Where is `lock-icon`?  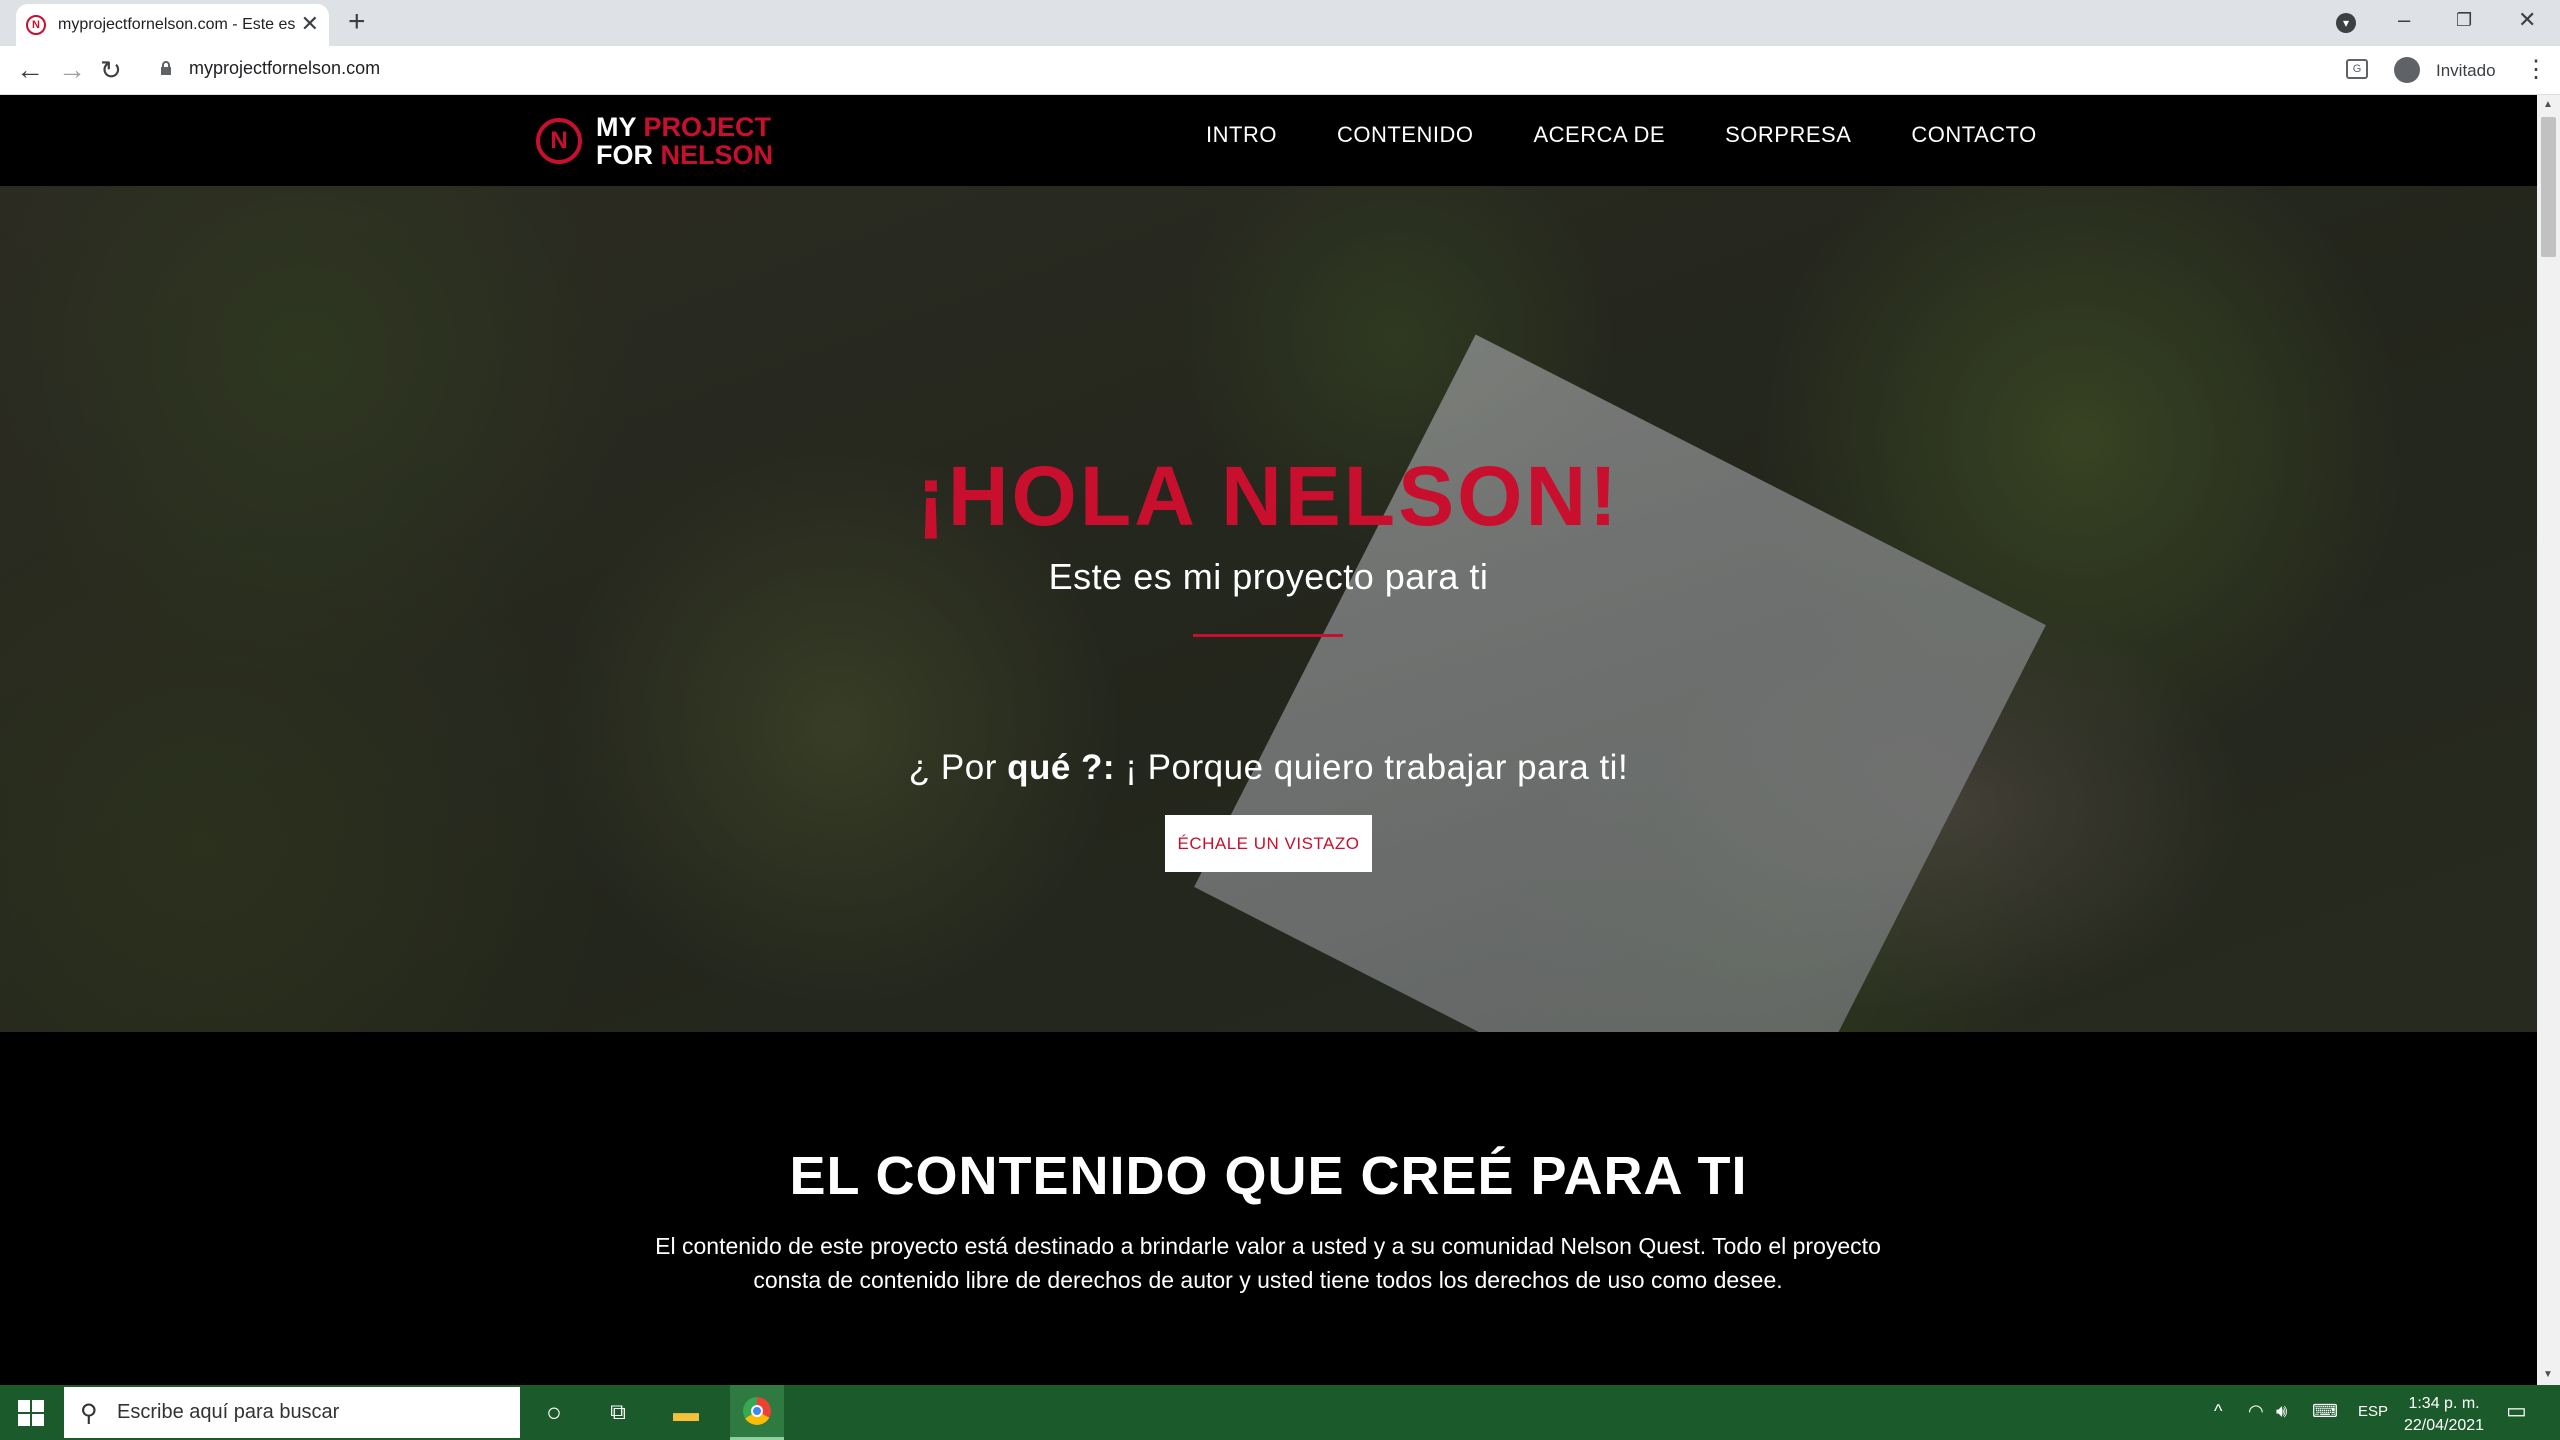
lock-icon is located at coordinates (166, 68).